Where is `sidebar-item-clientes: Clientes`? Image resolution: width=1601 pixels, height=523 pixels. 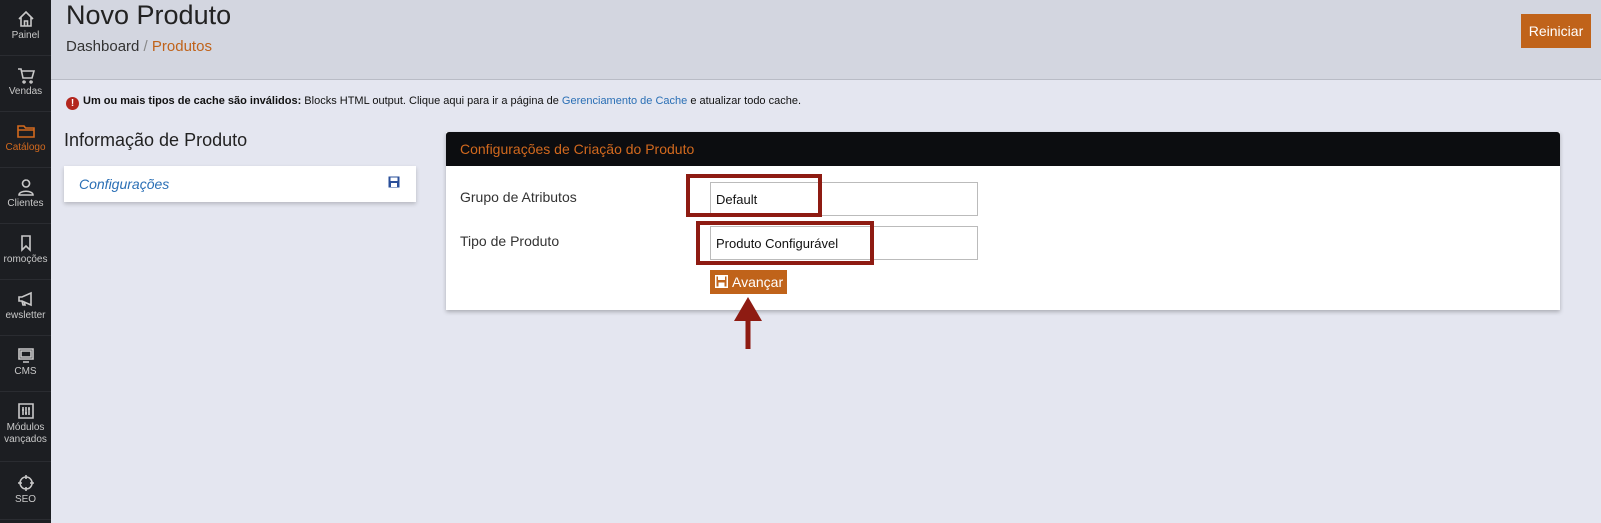
sidebar-item-clientes: Clientes is located at coordinates (25, 196).